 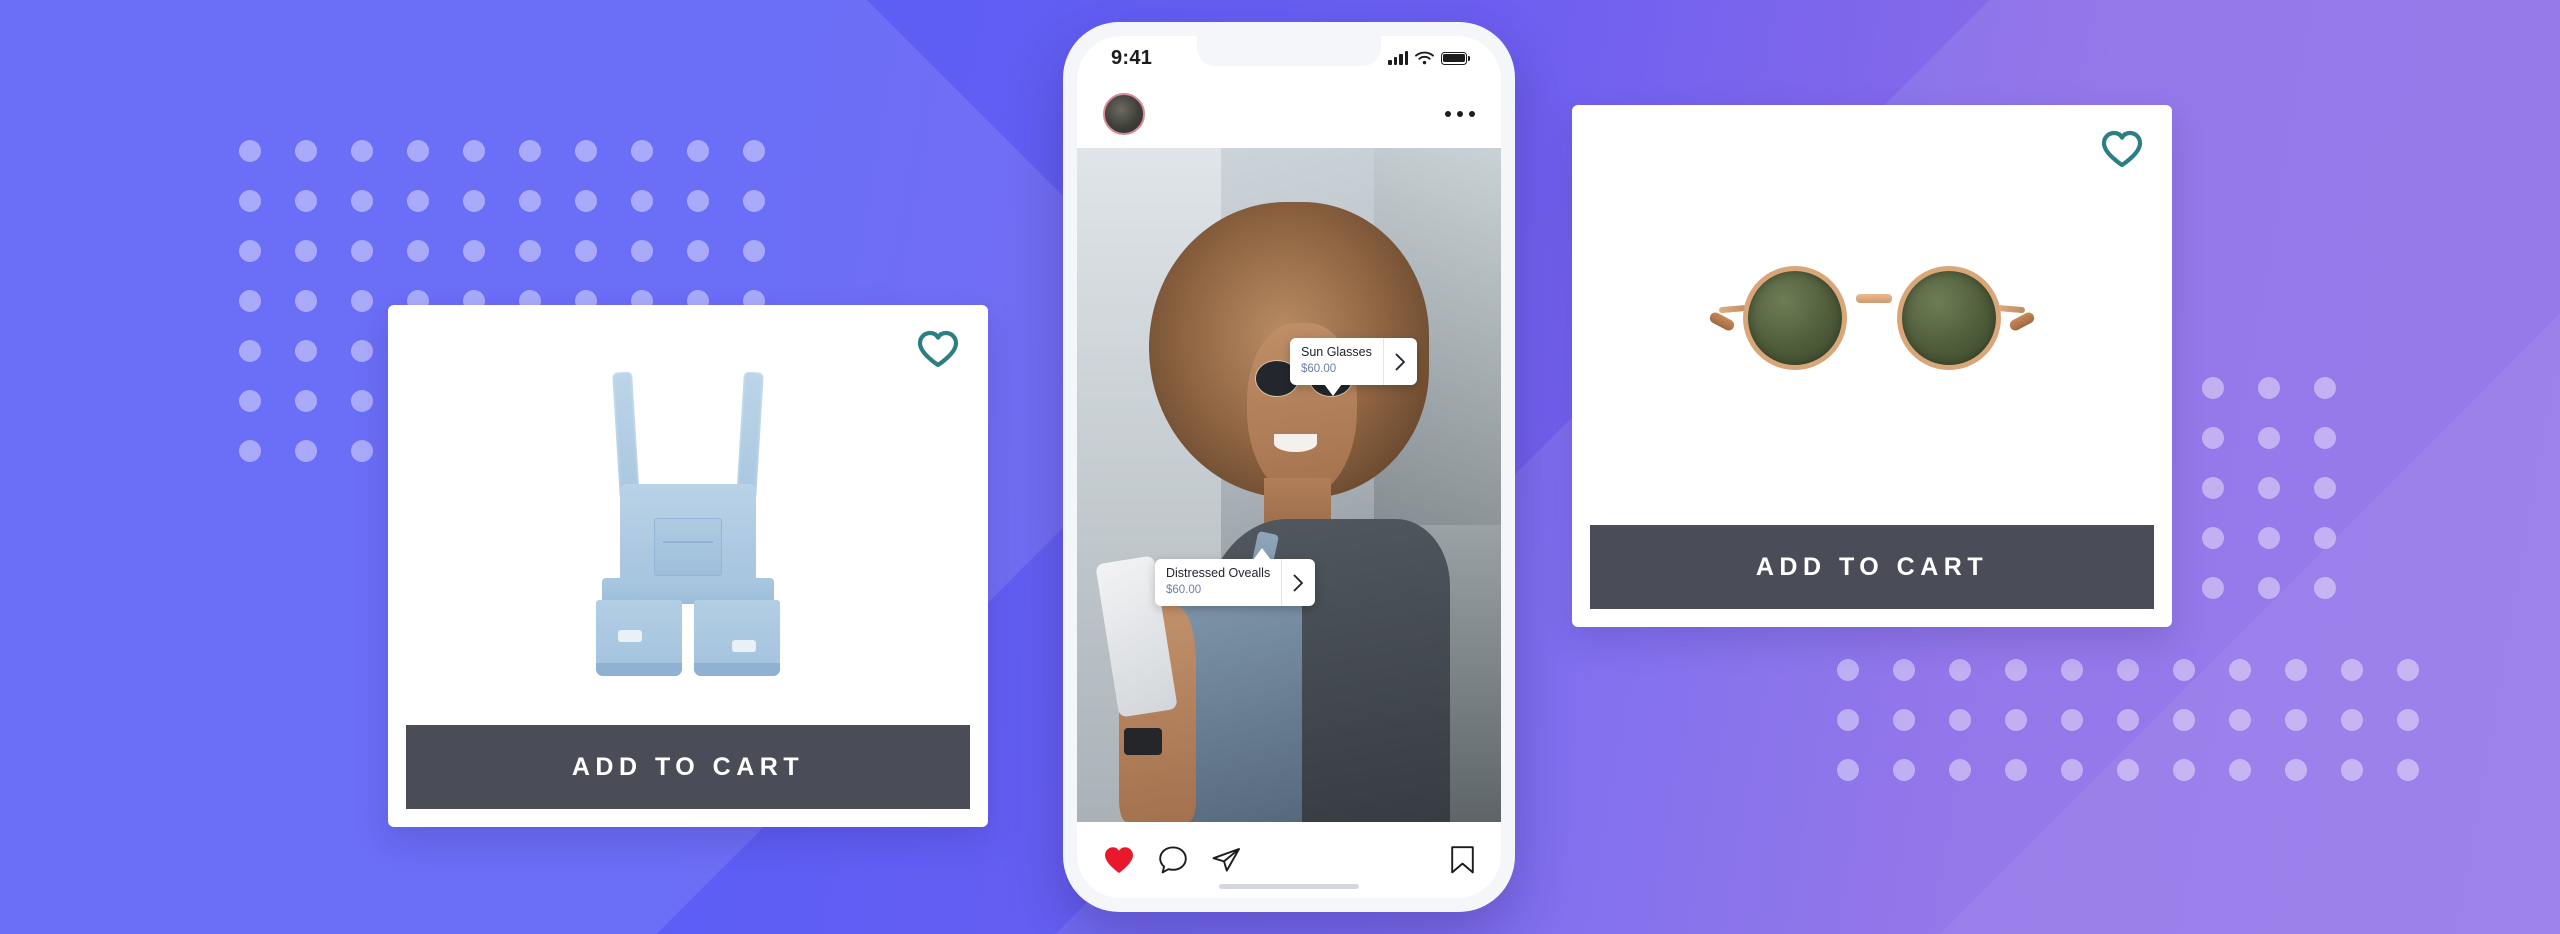 I want to click on post-actions-left, so click(x=1172, y=860).